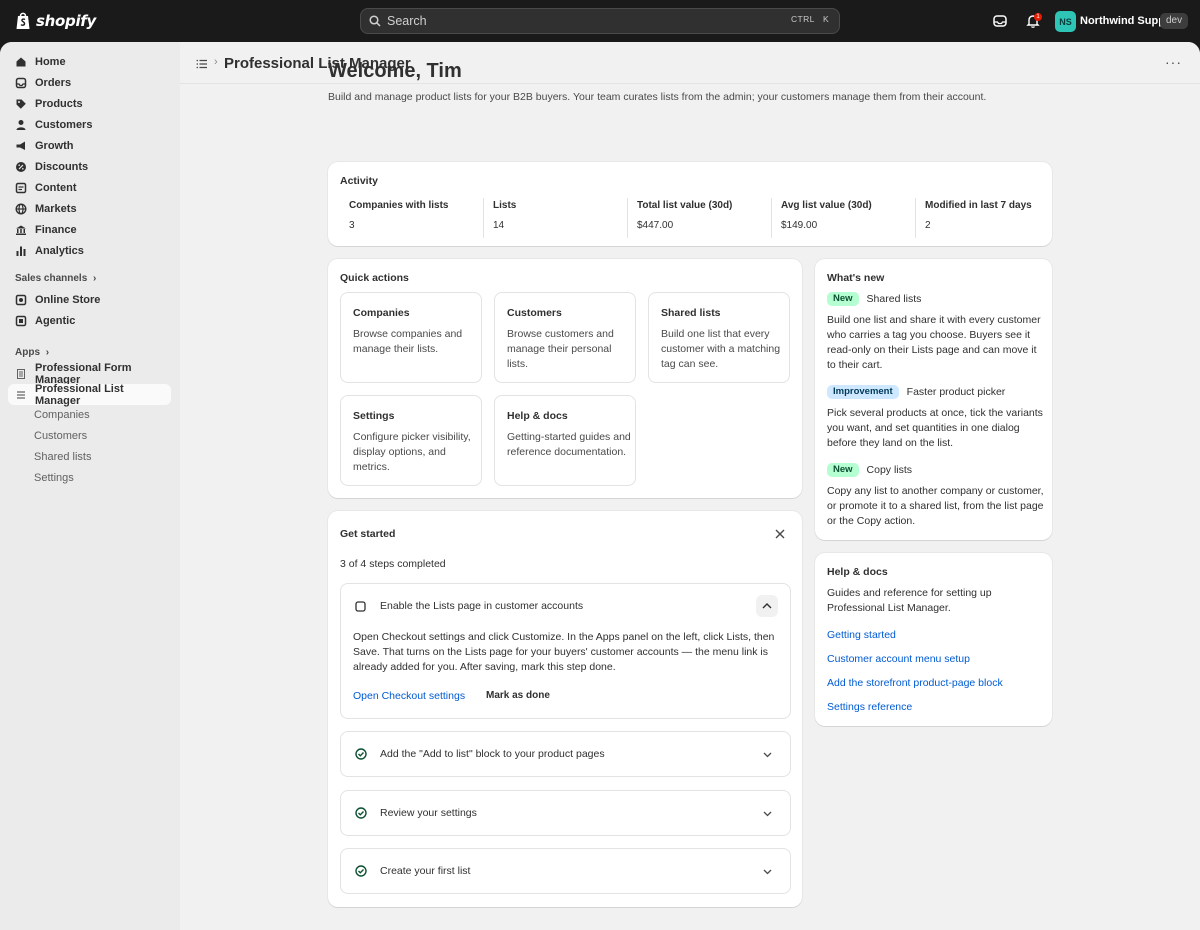 This screenshot has height=930, width=1200. What do you see at coordinates (21, 230) in the screenshot?
I see `bank-icon` at bounding box center [21, 230].